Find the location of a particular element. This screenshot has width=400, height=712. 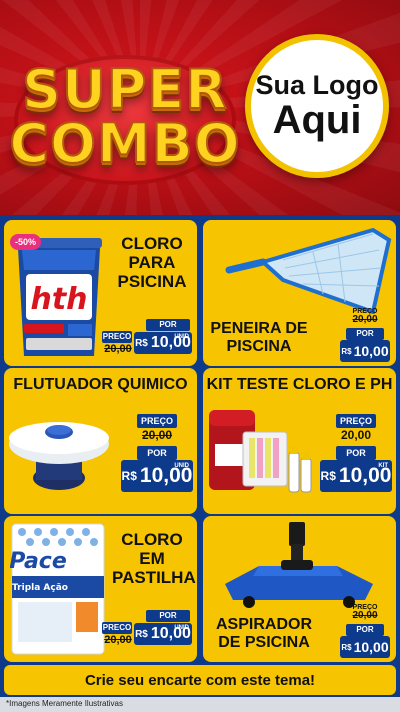

price-tag: PREÇO 20,00 POR R$ 10,00 KIT is located at coordinates (356, 454).